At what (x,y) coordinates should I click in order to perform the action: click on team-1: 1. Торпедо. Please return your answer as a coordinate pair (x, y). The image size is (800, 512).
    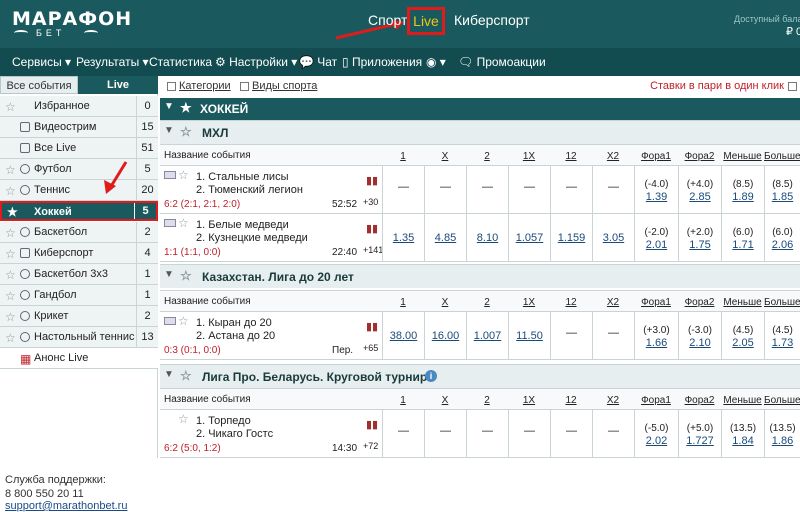
    Looking at the image, I should click on (223, 421).